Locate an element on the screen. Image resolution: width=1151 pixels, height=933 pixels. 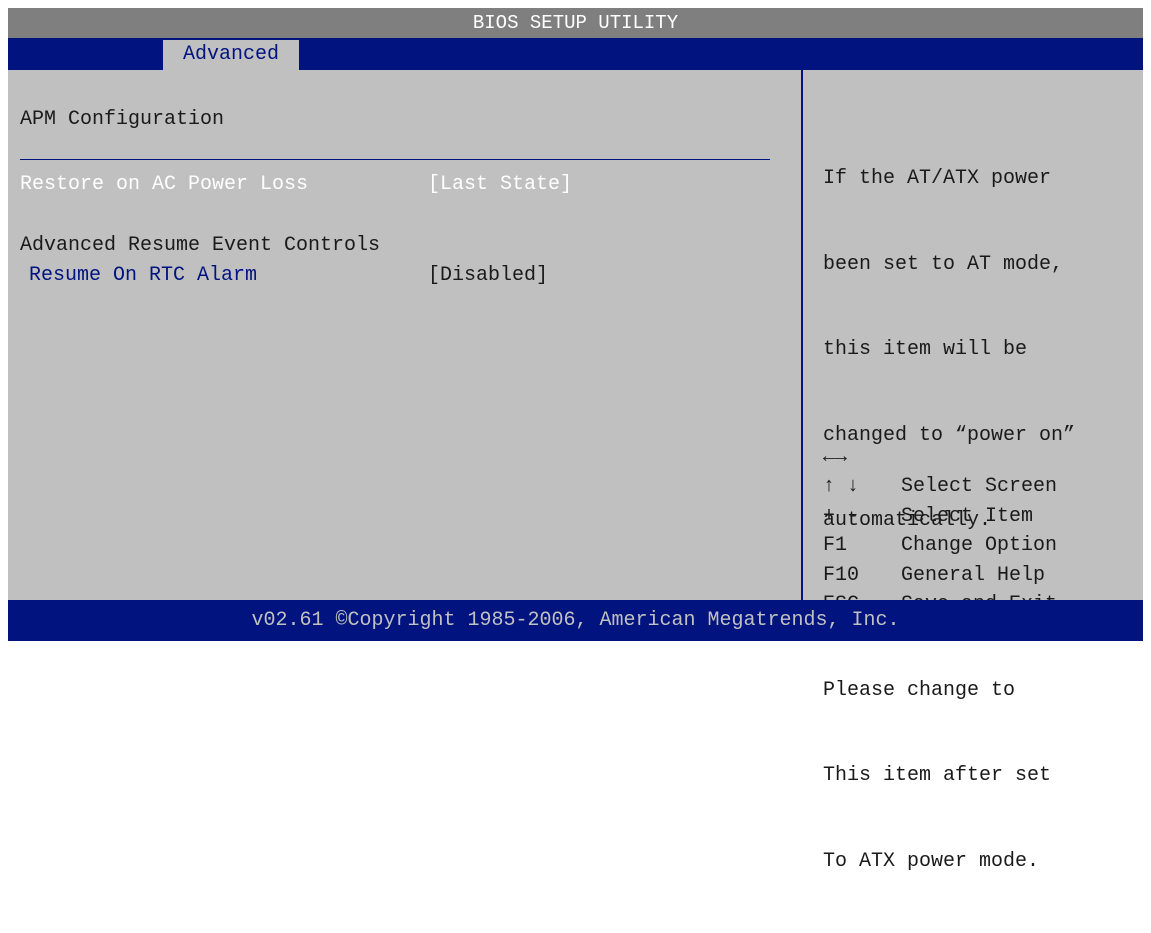
key-row-change-option: + - Change Option is located at coordinates (940, 515).